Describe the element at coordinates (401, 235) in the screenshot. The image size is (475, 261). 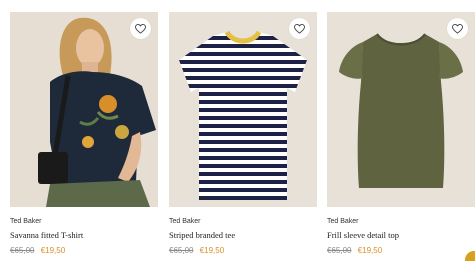
I see `product-title-link: Frill sleeve detail top` at that location.